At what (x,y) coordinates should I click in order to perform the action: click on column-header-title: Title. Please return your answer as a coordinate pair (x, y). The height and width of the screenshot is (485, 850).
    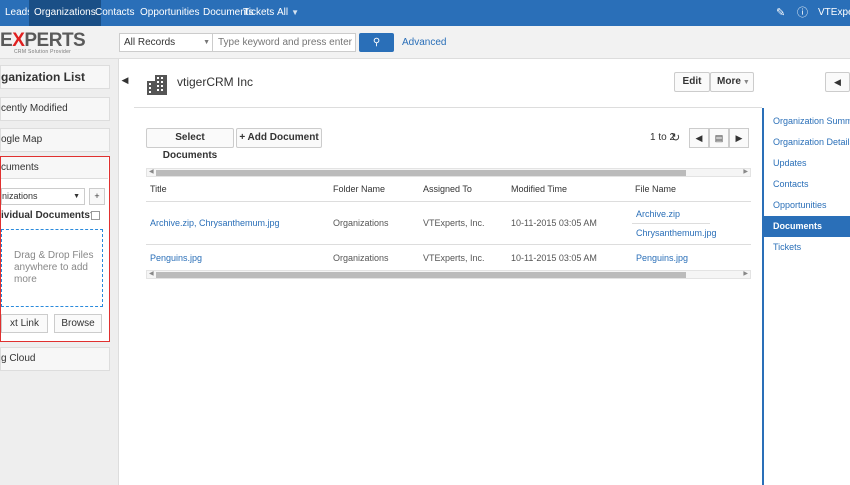
    Looking at the image, I should click on (158, 189).